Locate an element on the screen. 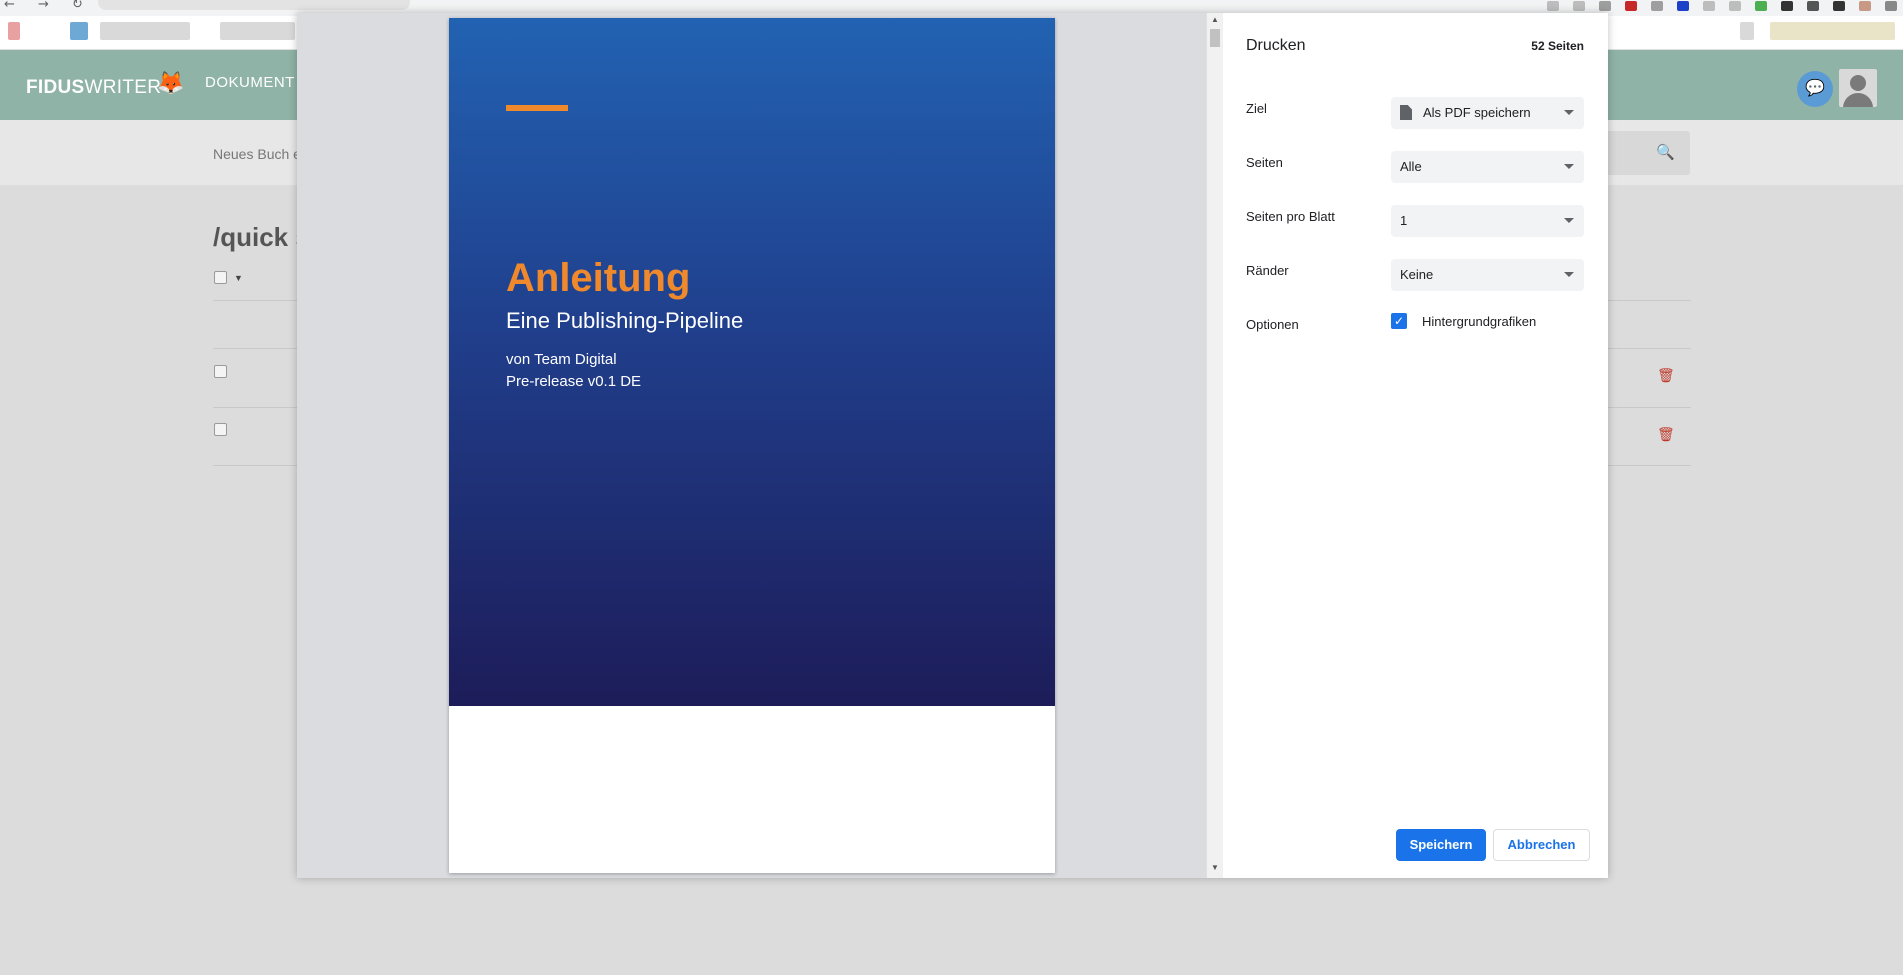  options-label: Optionen is located at coordinates (1272, 324).